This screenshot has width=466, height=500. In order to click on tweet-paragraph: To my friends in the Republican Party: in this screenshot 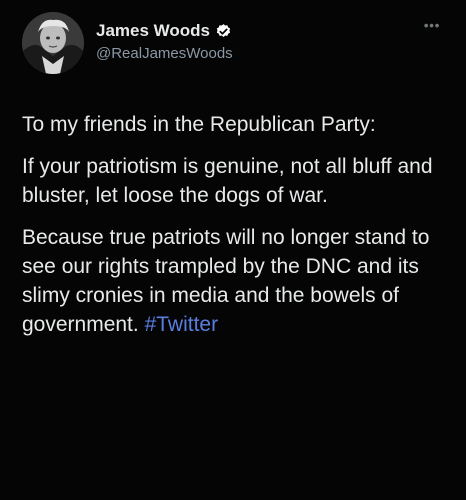, I will do `click(199, 124)`.